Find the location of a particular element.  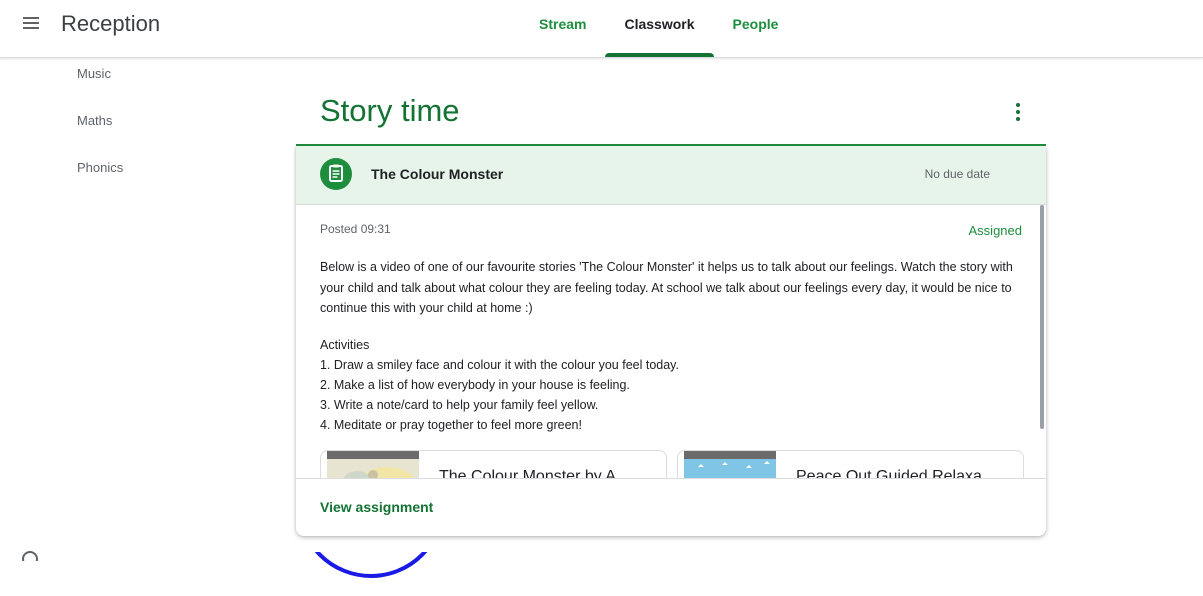

material-title: The Colour Monster by A is located at coordinates (527, 473).